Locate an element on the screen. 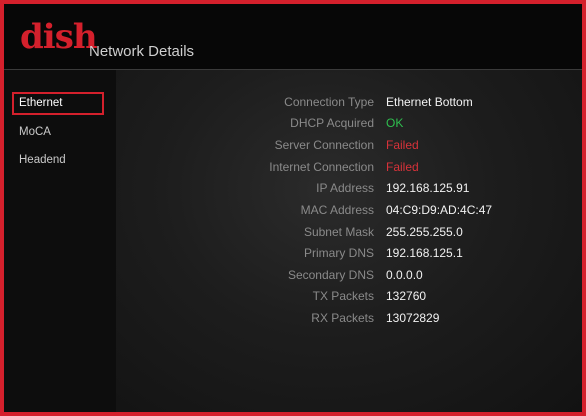  detail-row-mac-address: MAC Address 04:C9:D9:AD:4C:47 is located at coordinates (349, 210).